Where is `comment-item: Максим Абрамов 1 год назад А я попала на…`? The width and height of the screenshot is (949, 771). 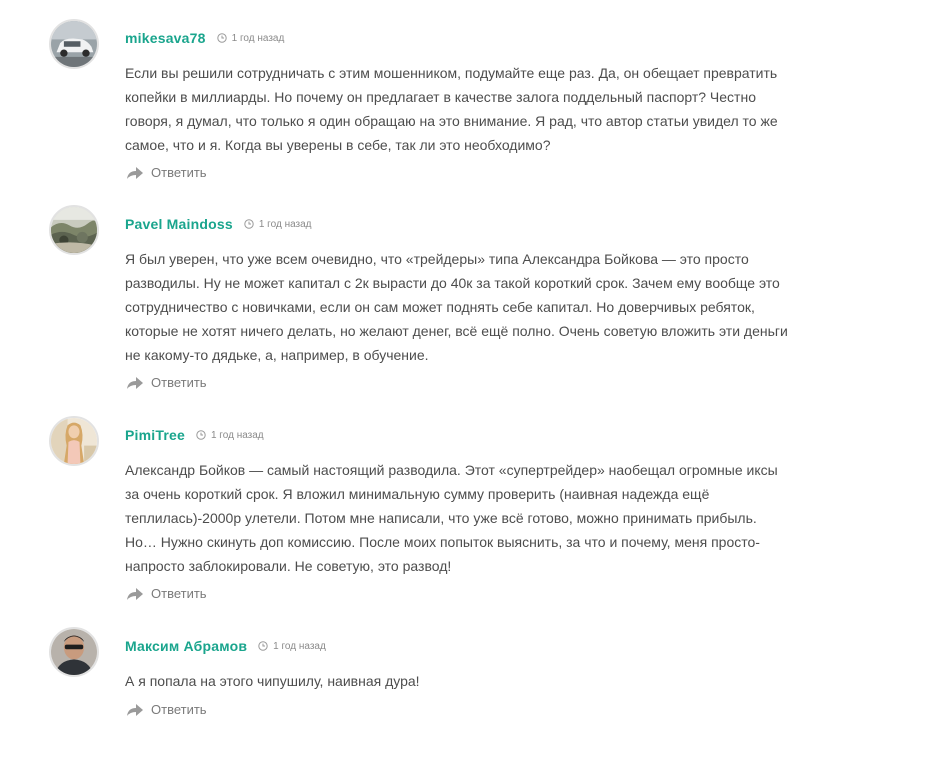
comment-item: Максим Абрамов 1 год назад А я попала на… is located at coordinates (474, 677).